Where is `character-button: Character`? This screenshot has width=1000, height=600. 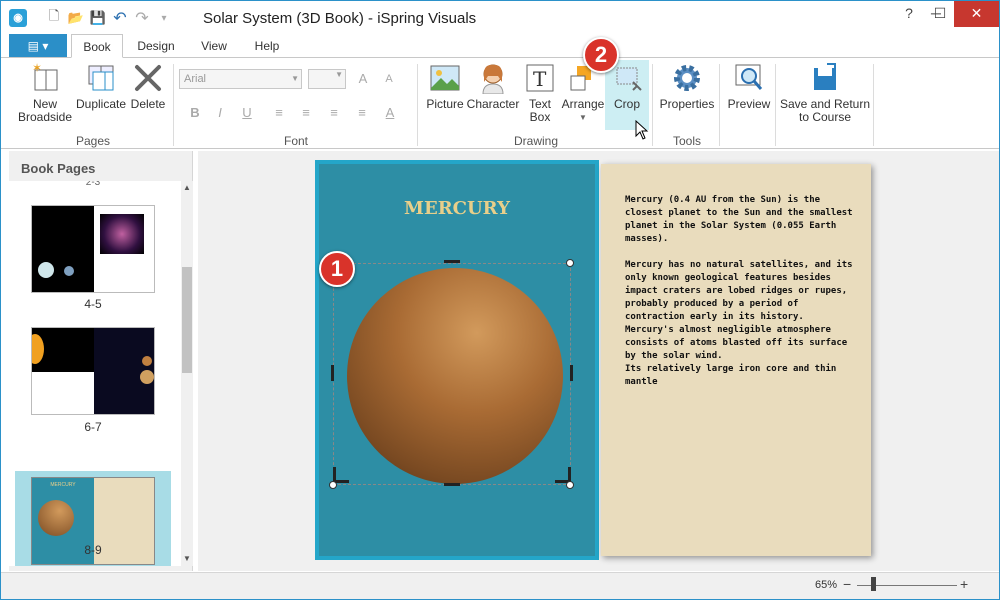
character-button: Character is located at coordinates (493, 86).